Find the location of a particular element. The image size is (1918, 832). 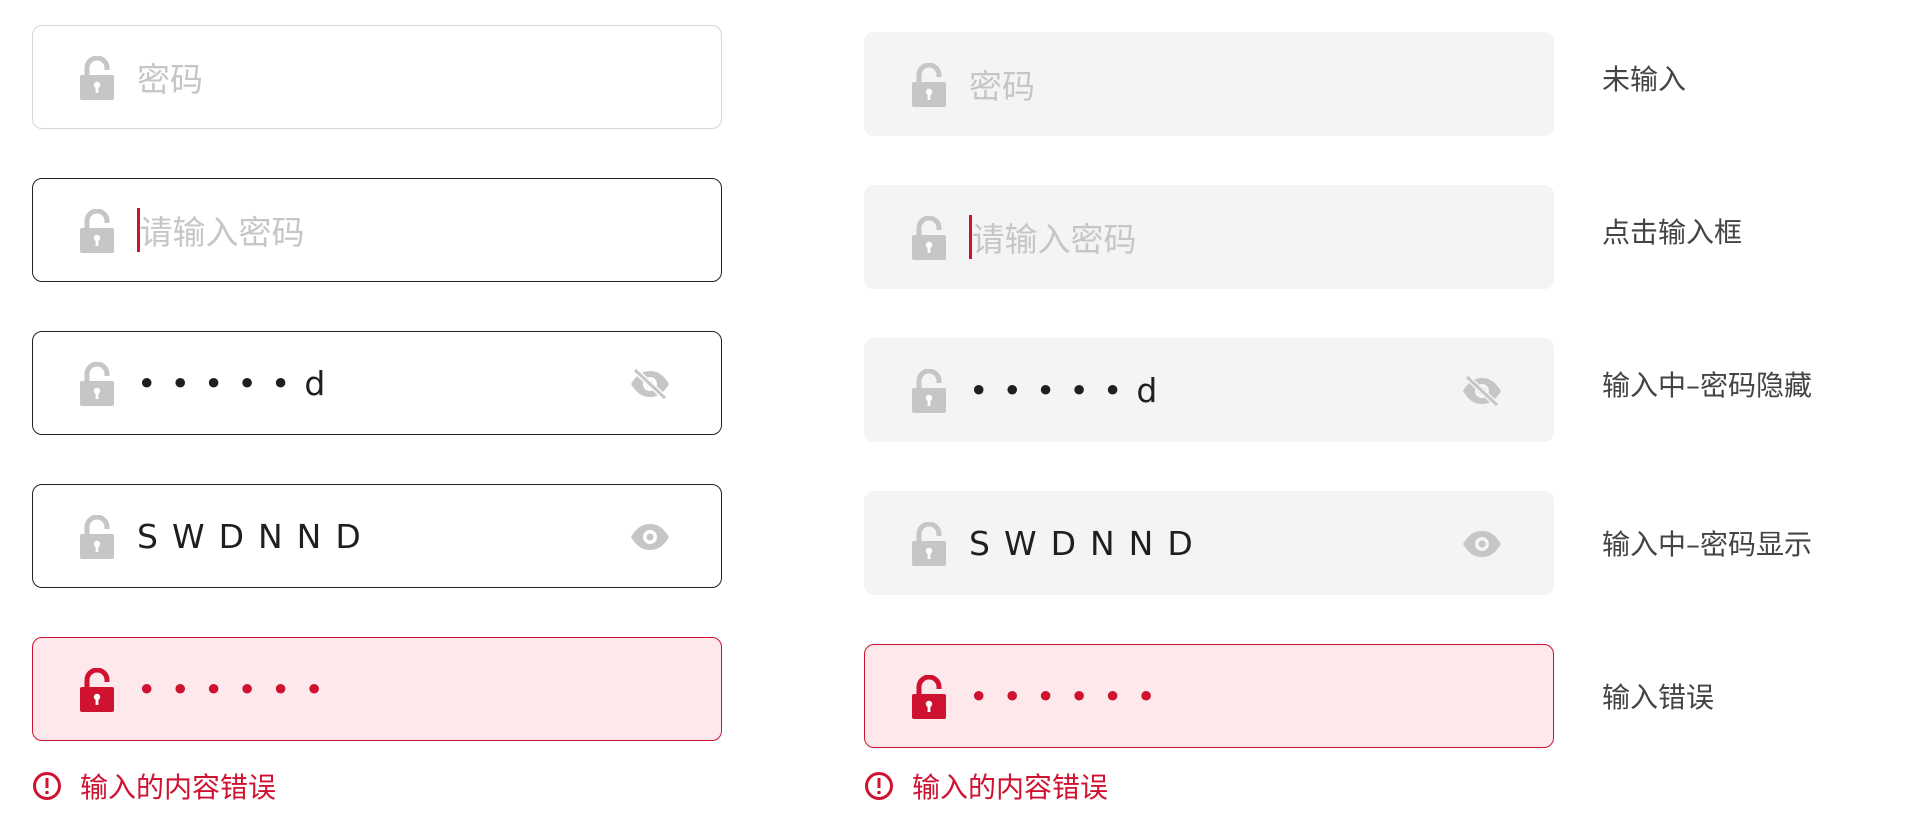

password-field-idle-filled: 密码 is located at coordinates (1209, 84).